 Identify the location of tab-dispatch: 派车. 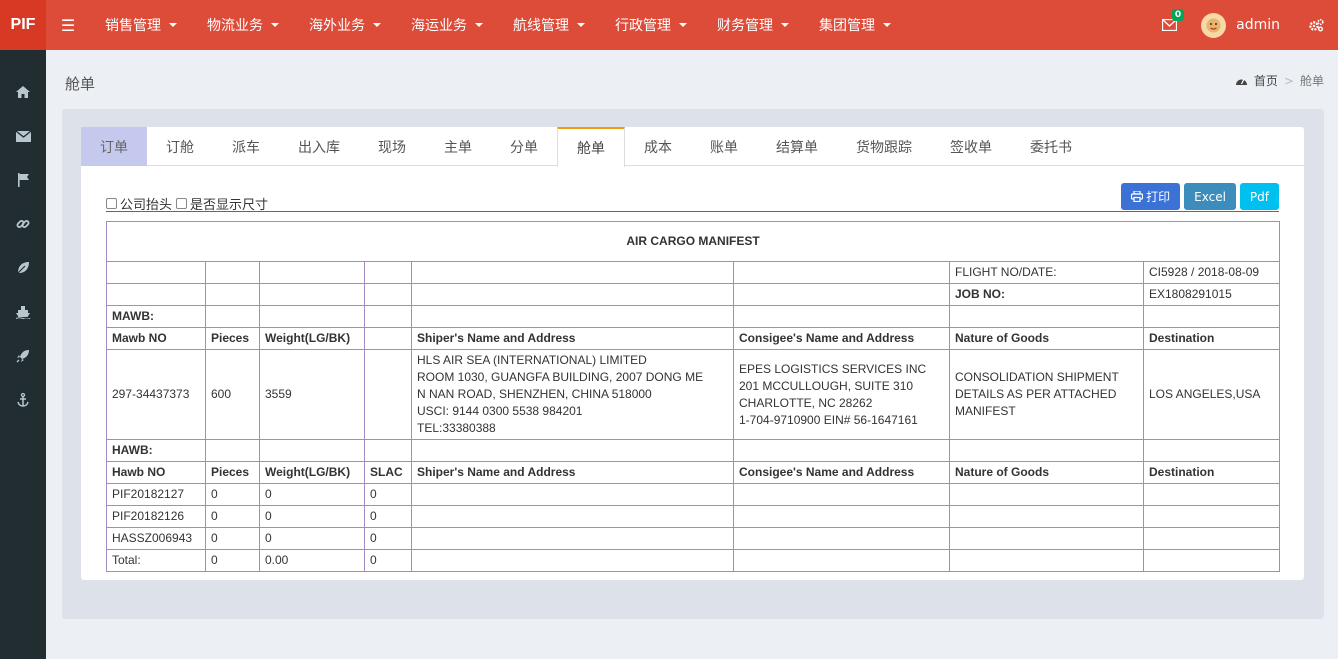
(246, 146).